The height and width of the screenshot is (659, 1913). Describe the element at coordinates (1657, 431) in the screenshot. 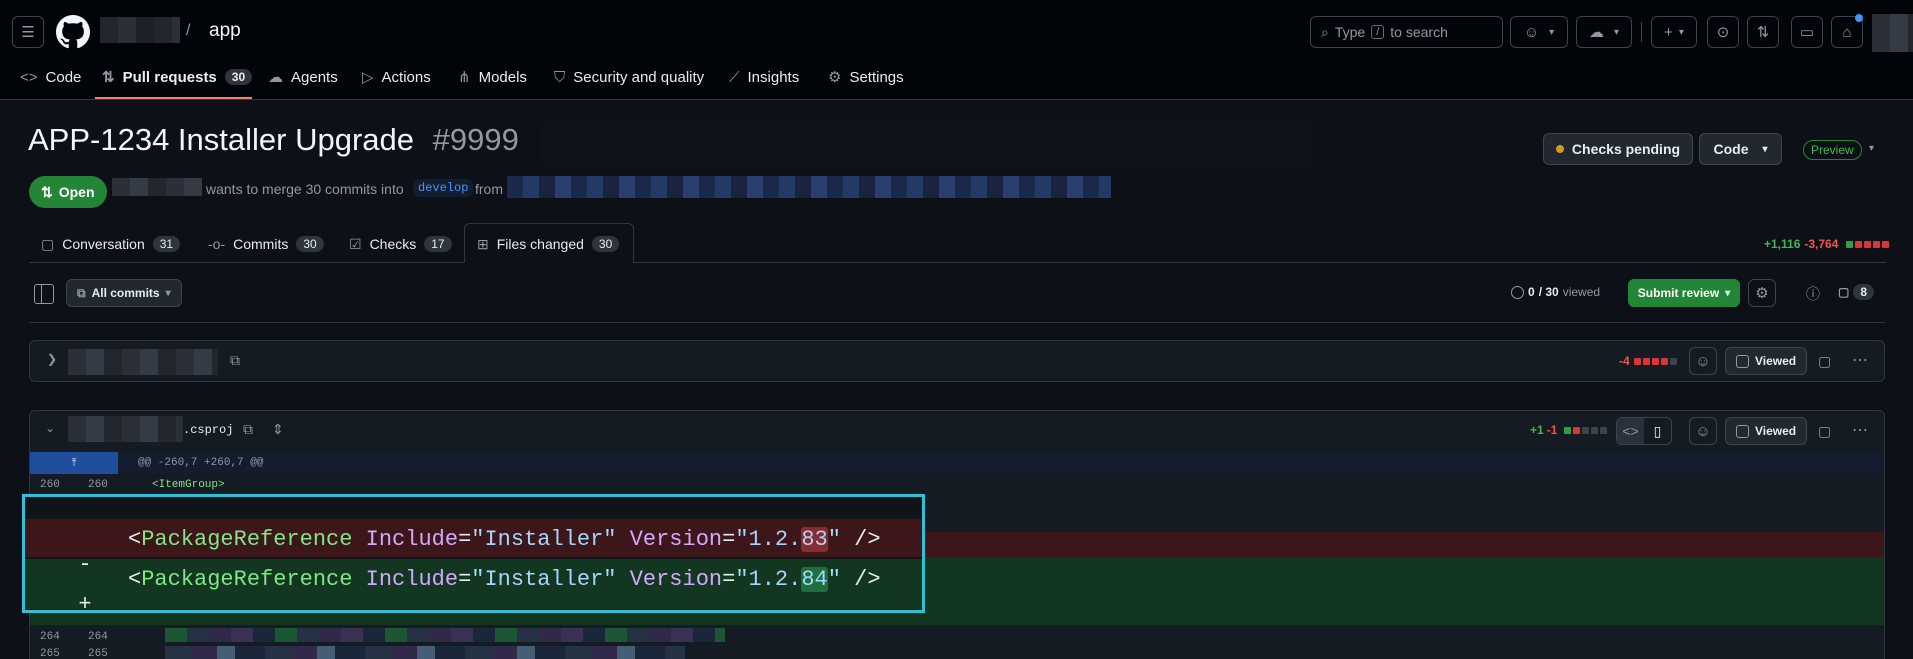

I see `rich-view-icon: ▯` at that location.